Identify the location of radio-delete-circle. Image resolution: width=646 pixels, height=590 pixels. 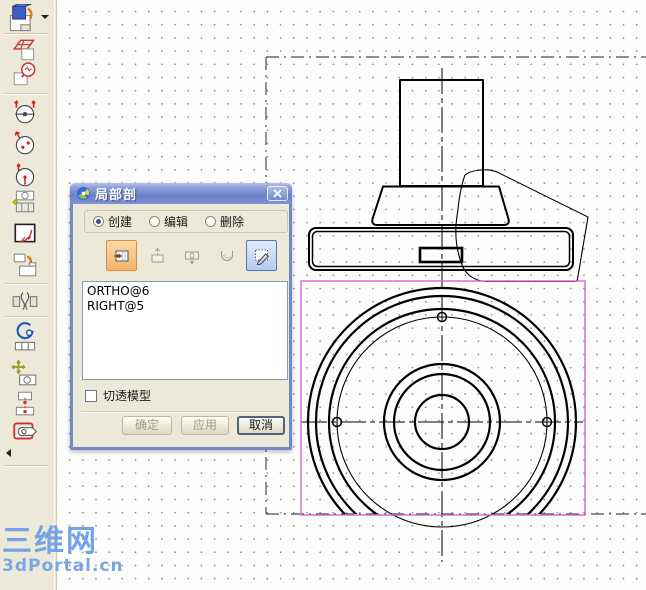
(211, 221).